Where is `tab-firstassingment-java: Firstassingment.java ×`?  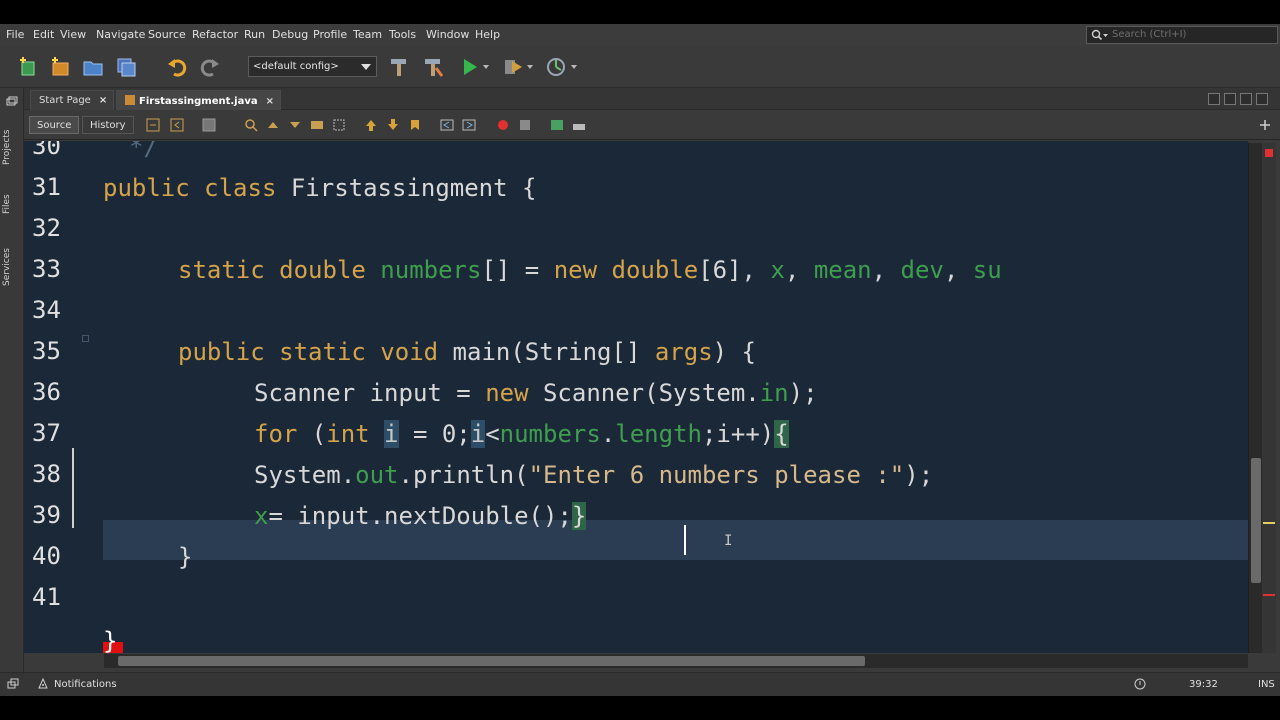 tab-firstassingment-java: Firstassingment.java × is located at coordinates (199, 100).